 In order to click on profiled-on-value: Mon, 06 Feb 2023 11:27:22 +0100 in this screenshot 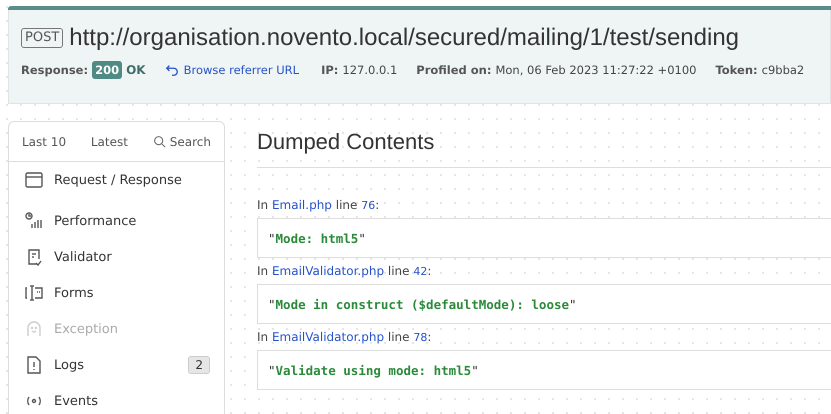, I will do `click(595, 70)`.